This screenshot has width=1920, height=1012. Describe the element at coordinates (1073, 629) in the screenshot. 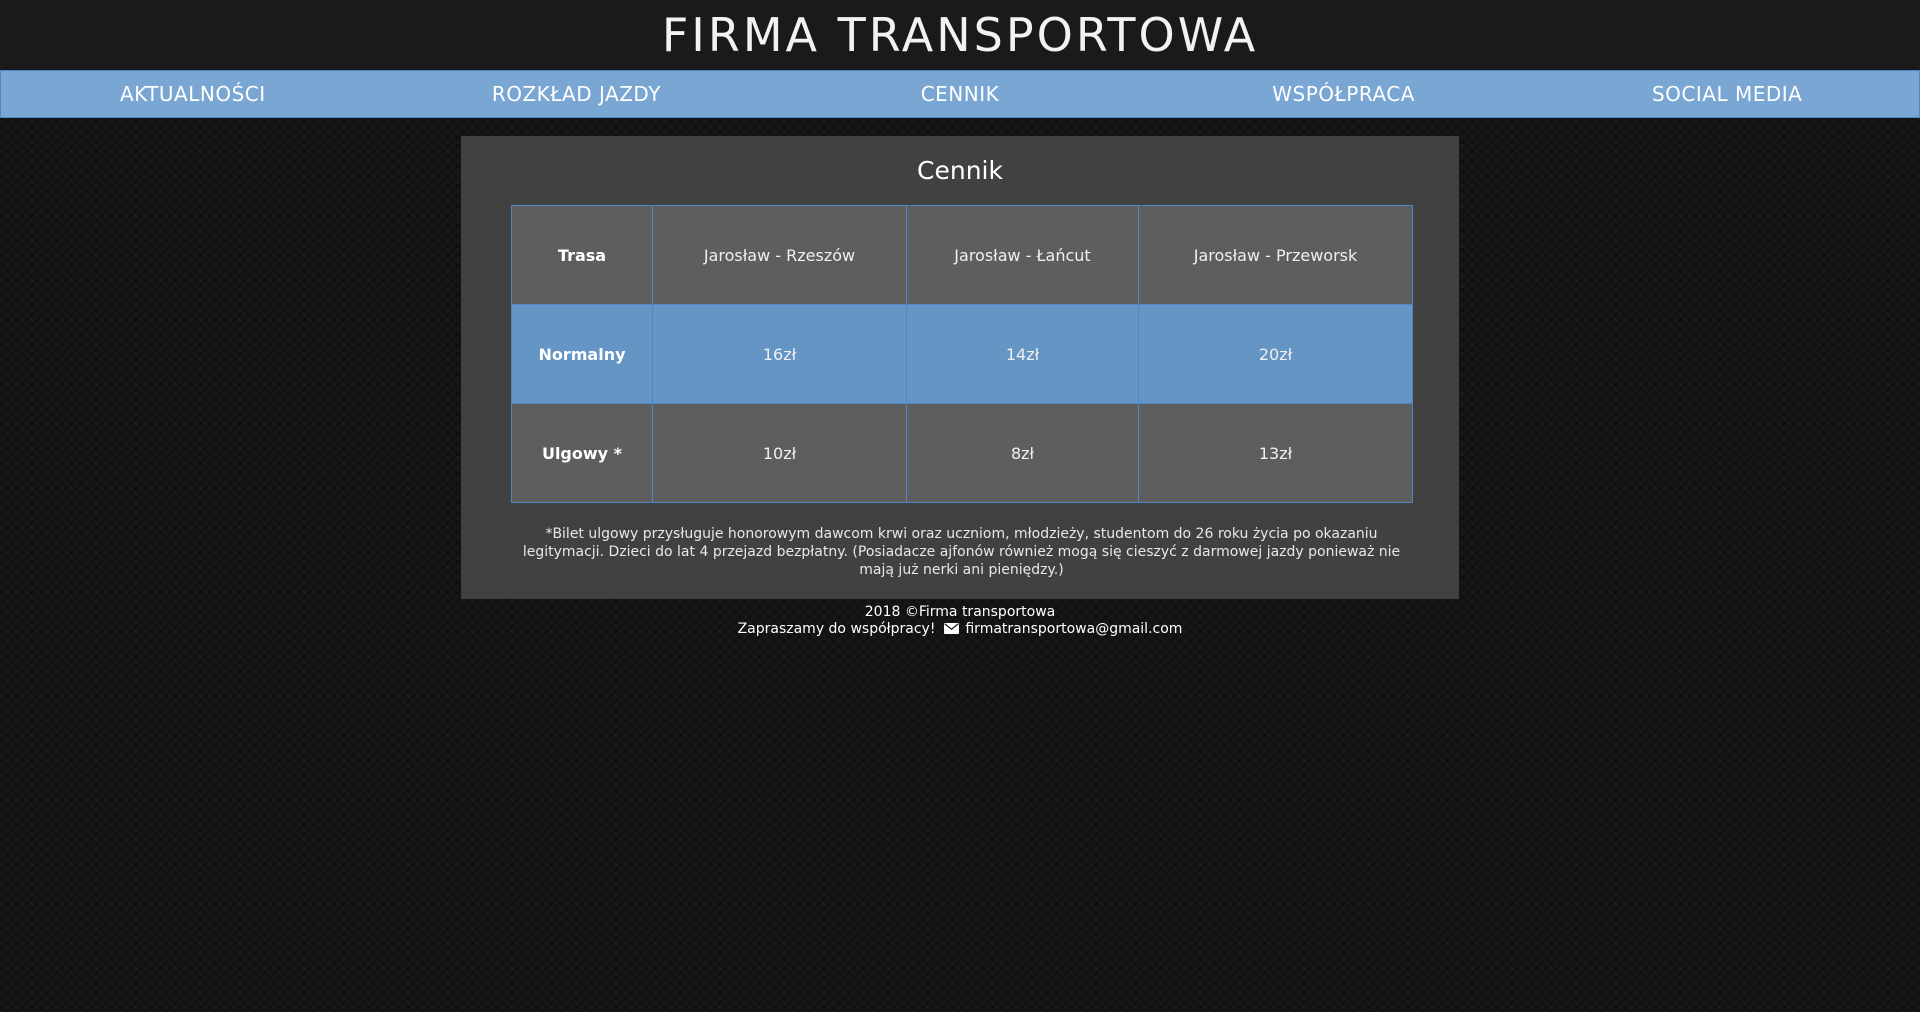

I see `email-link: firmatransportowa@gmail.com` at that location.